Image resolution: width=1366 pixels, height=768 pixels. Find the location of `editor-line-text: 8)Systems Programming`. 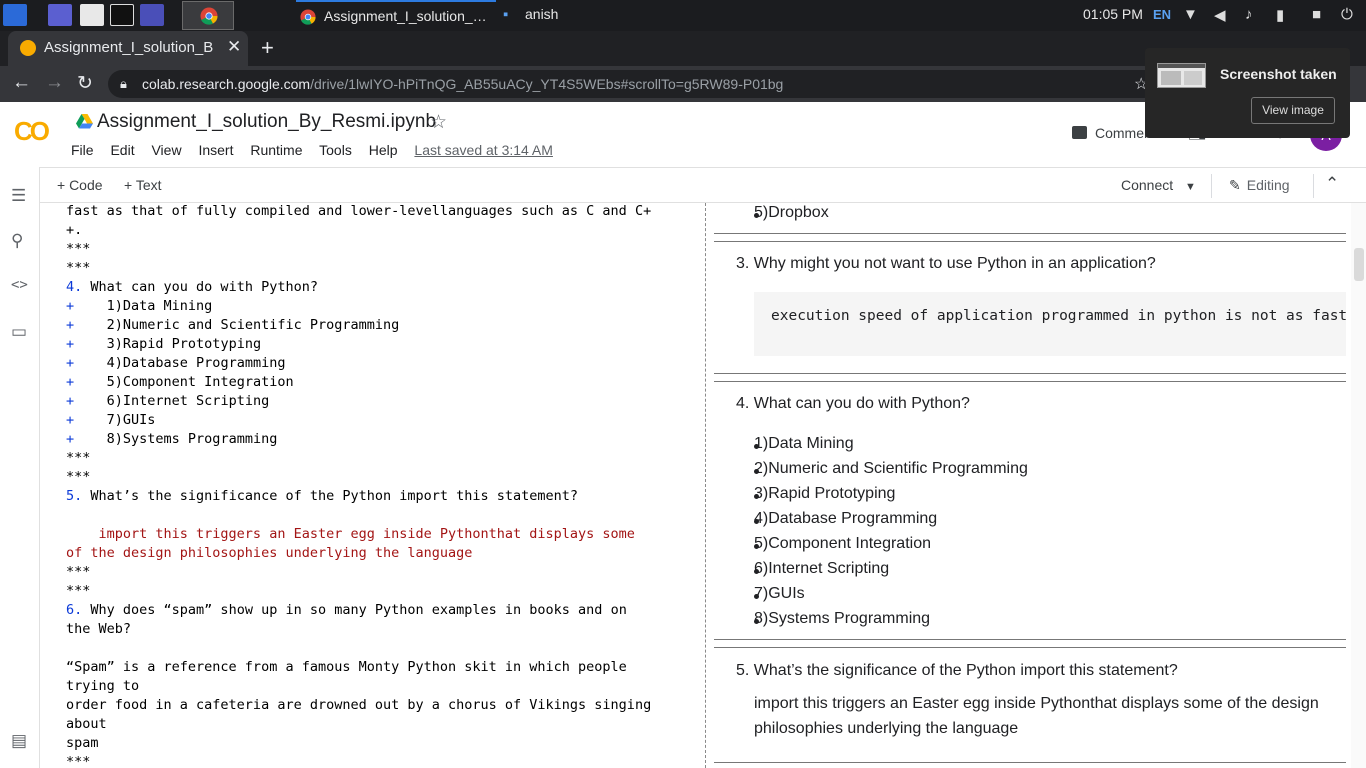

editor-line-text: 8)Systems Programming is located at coordinates (176, 439).